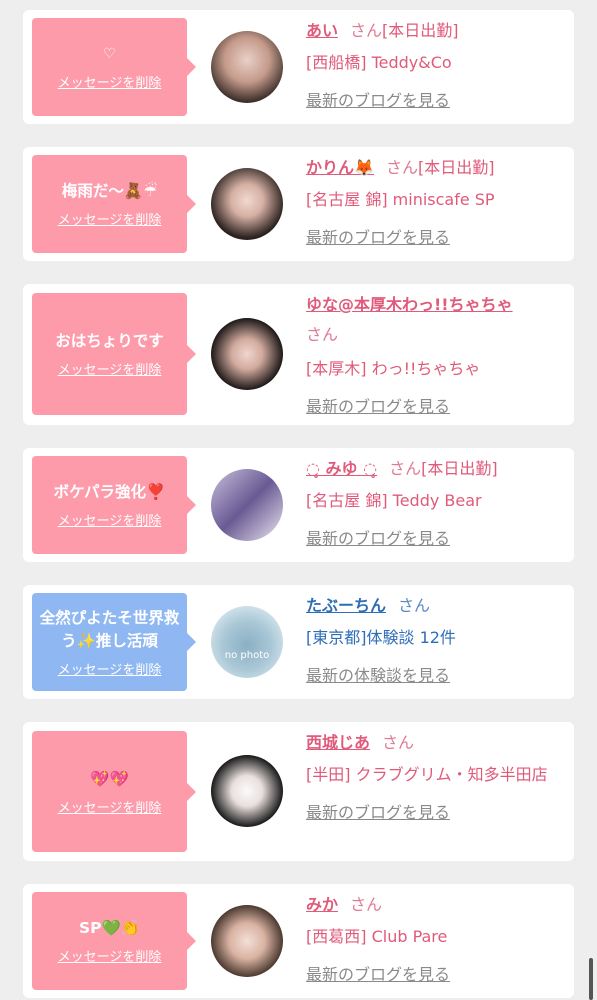  I want to click on shop-name: [西葛西] Club Pare, so click(377, 936).